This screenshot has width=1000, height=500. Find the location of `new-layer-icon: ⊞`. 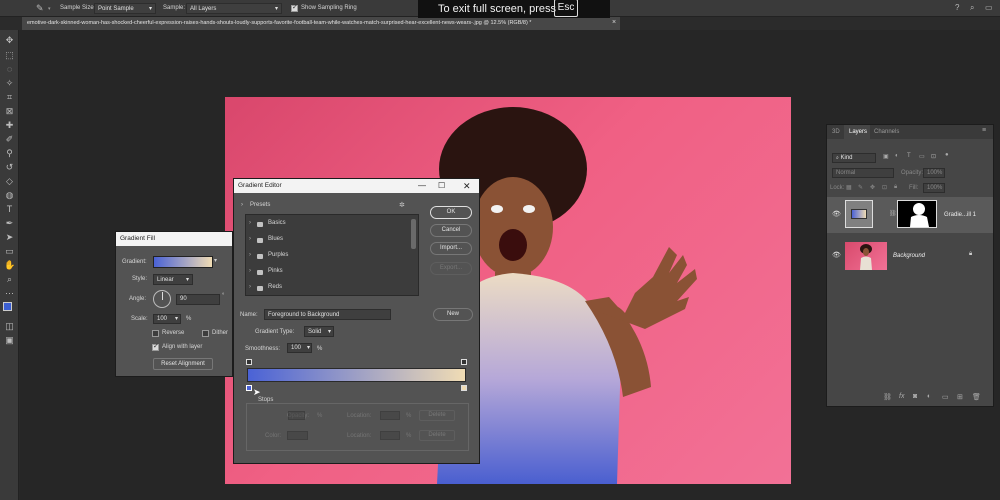

new-layer-icon: ⊞ is located at coordinates (960, 397).